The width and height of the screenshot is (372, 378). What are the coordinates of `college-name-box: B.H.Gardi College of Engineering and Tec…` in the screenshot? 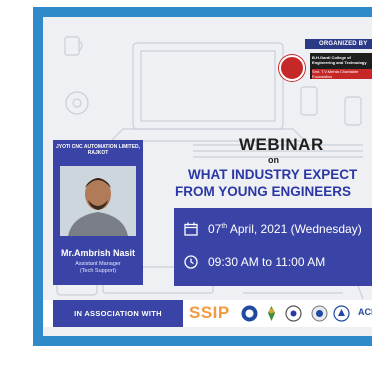 It's located at (341, 66).